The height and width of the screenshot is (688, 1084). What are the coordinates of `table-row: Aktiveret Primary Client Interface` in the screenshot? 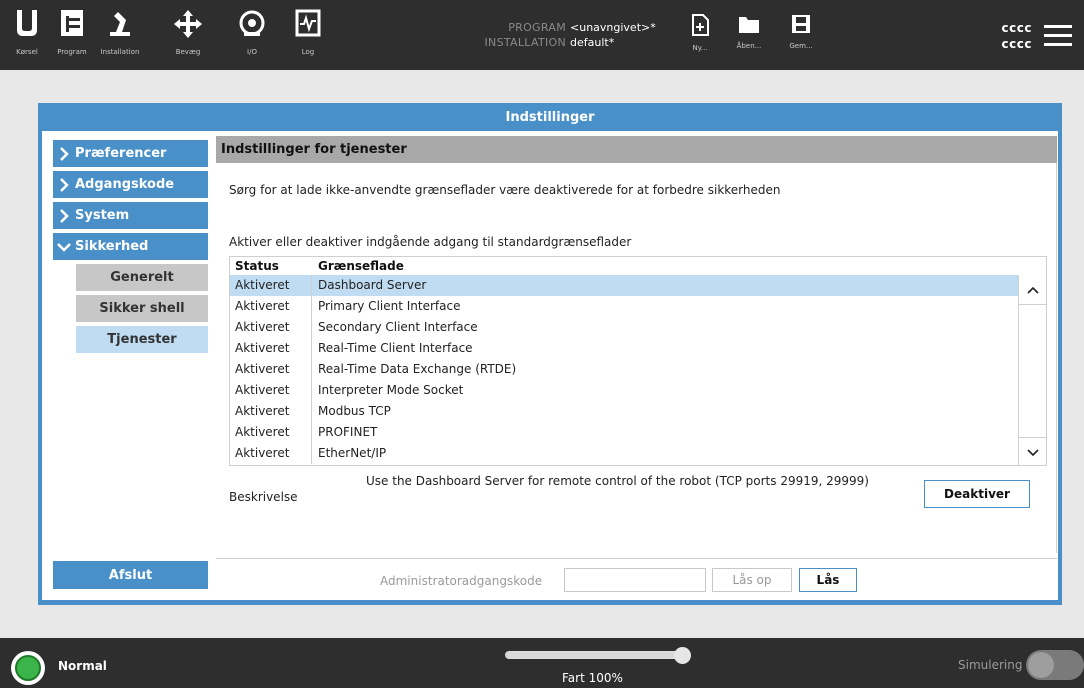 It's located at (624, 306).